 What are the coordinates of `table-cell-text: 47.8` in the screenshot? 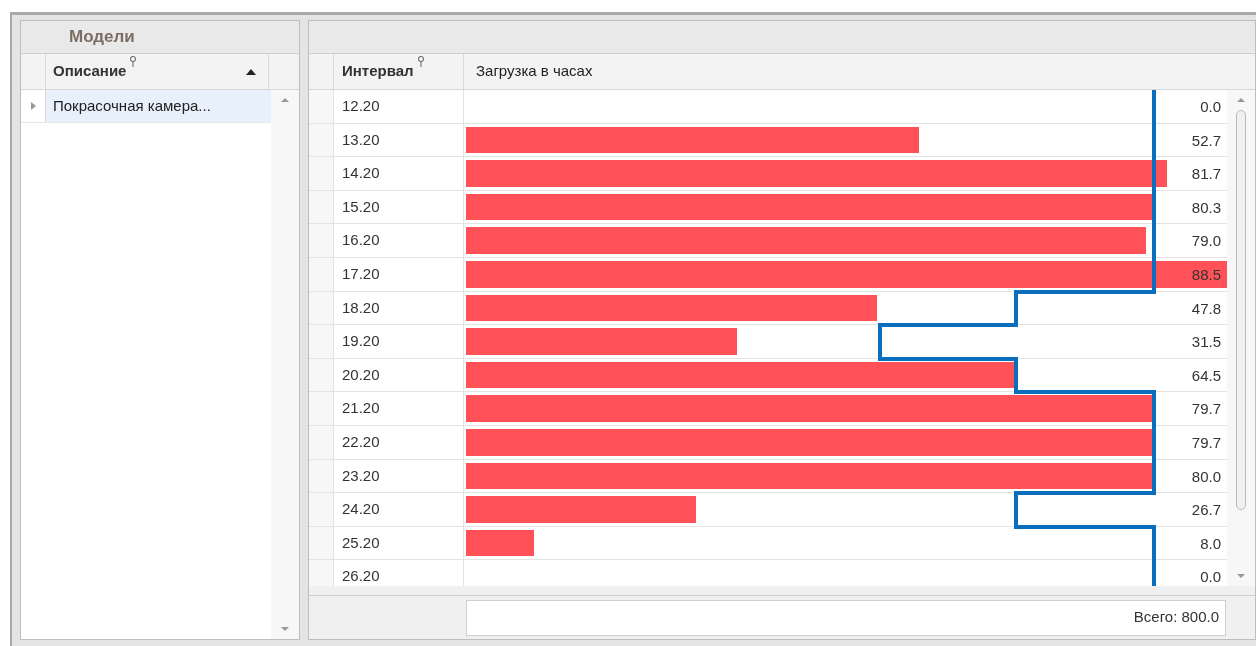 It's located at (1206, 308).